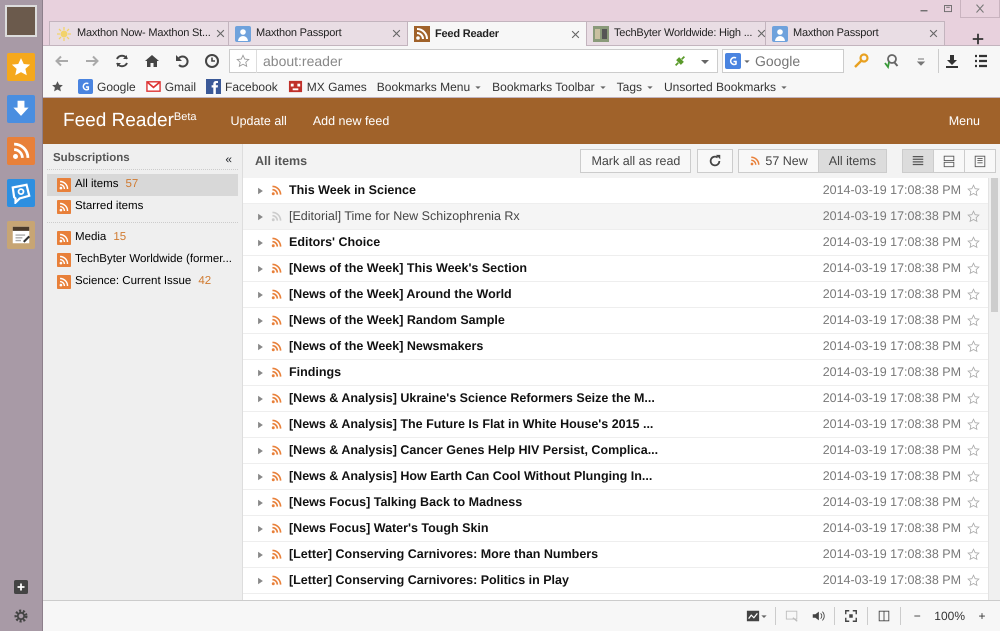 The image size is (1000, 631). What do you see at coordinates (636, 161) in the screenshot?
I see `mark-all-read-button: Mark all as read` at bounding box center [636, 161].